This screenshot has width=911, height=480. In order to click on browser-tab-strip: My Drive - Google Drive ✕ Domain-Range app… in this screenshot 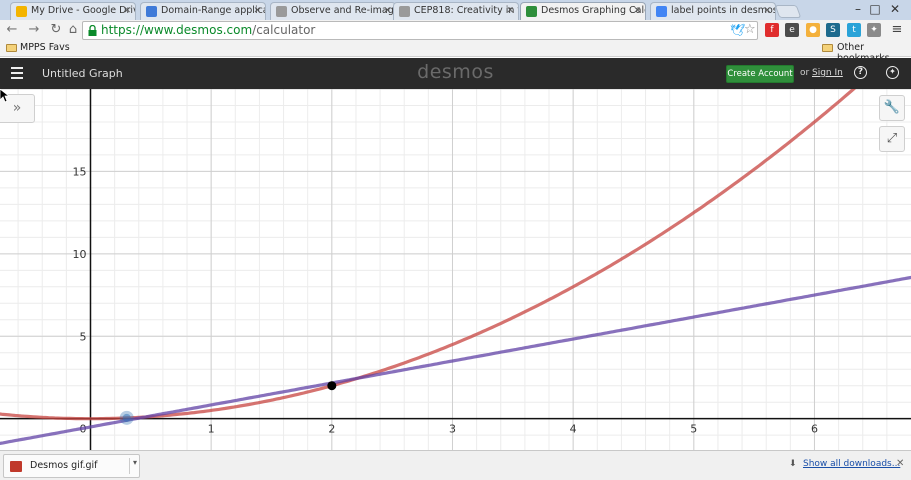, I will do `click(455, 10)`.